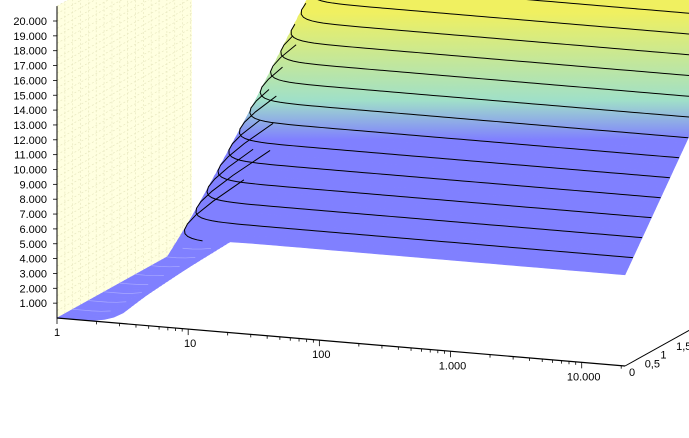  I want to click on z-tick-label: 1.000, so click(33, 304).